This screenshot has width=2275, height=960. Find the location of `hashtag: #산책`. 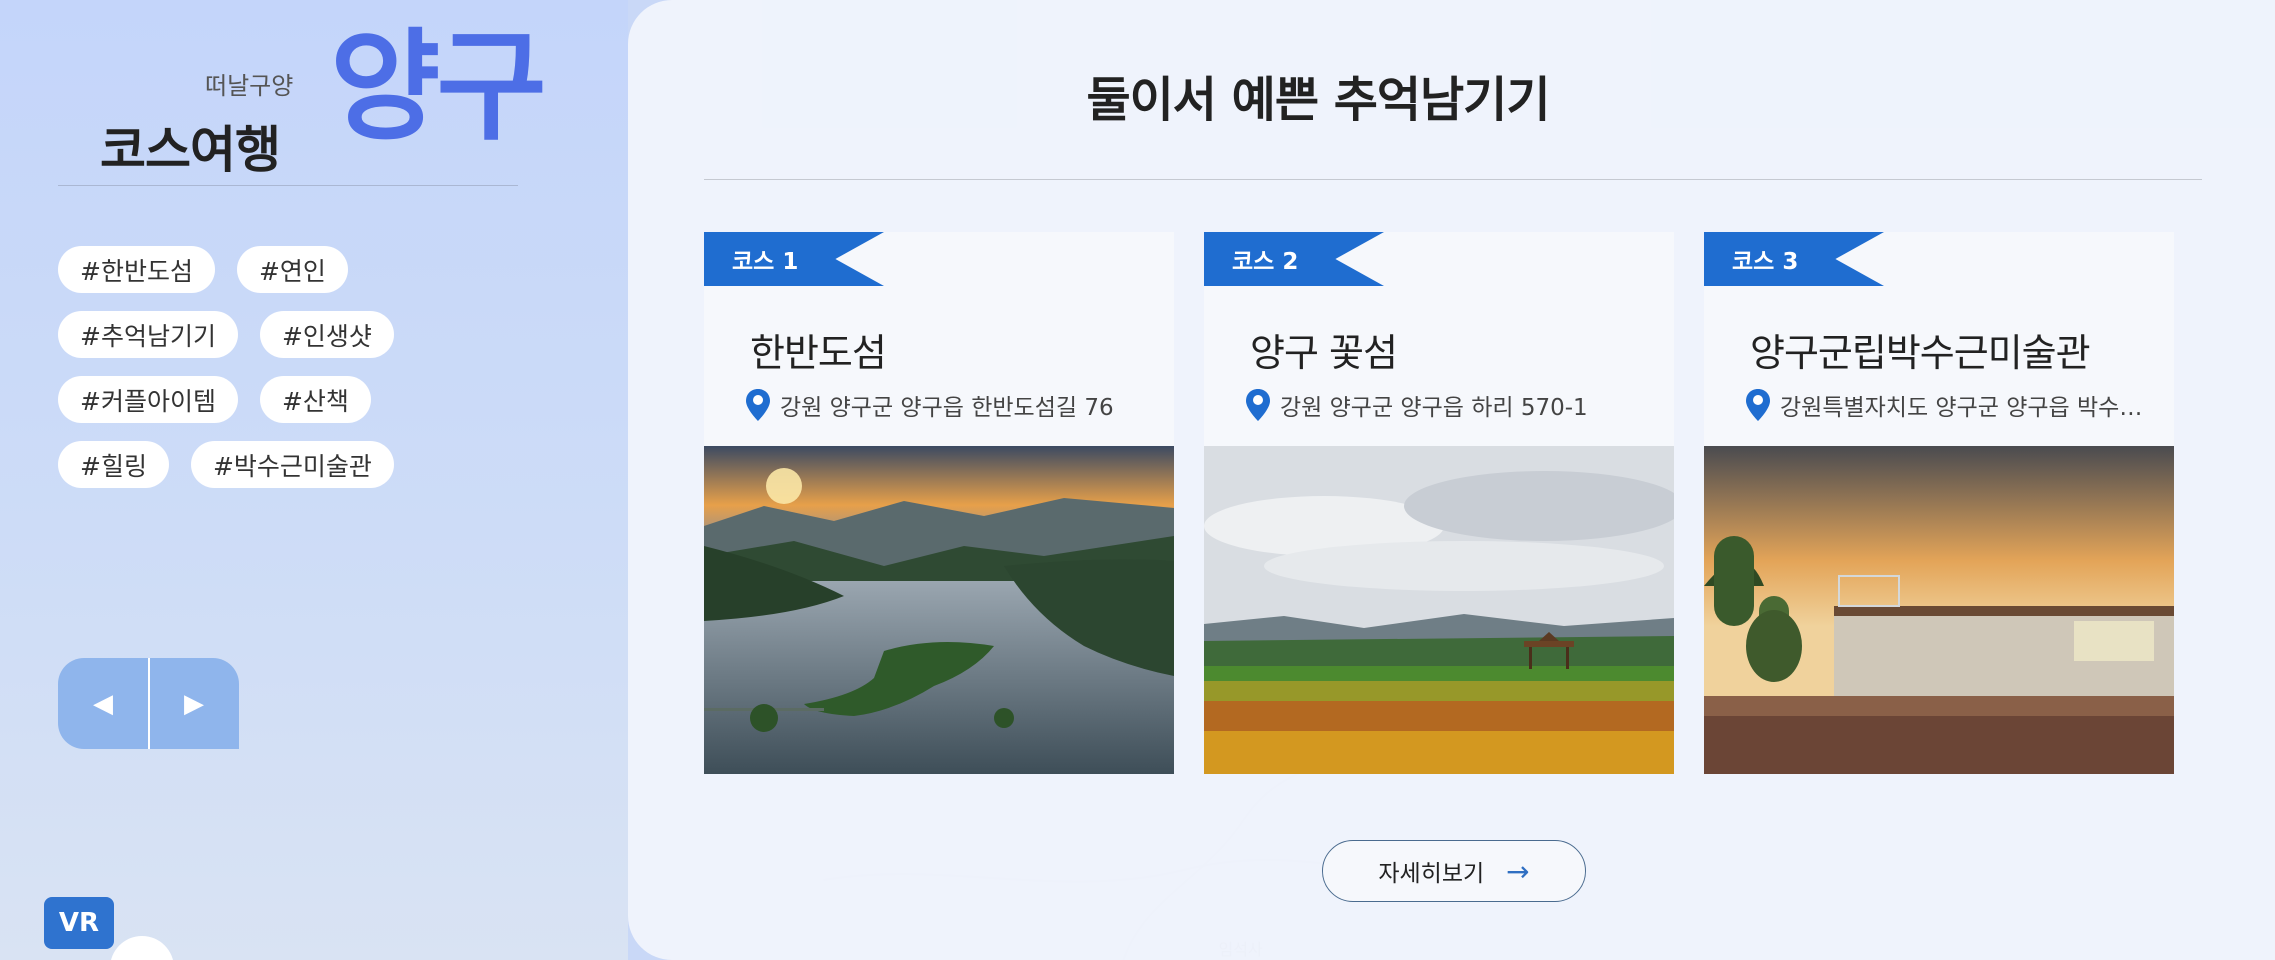

hashtag: #산책 is located at coordinates (315, 399).